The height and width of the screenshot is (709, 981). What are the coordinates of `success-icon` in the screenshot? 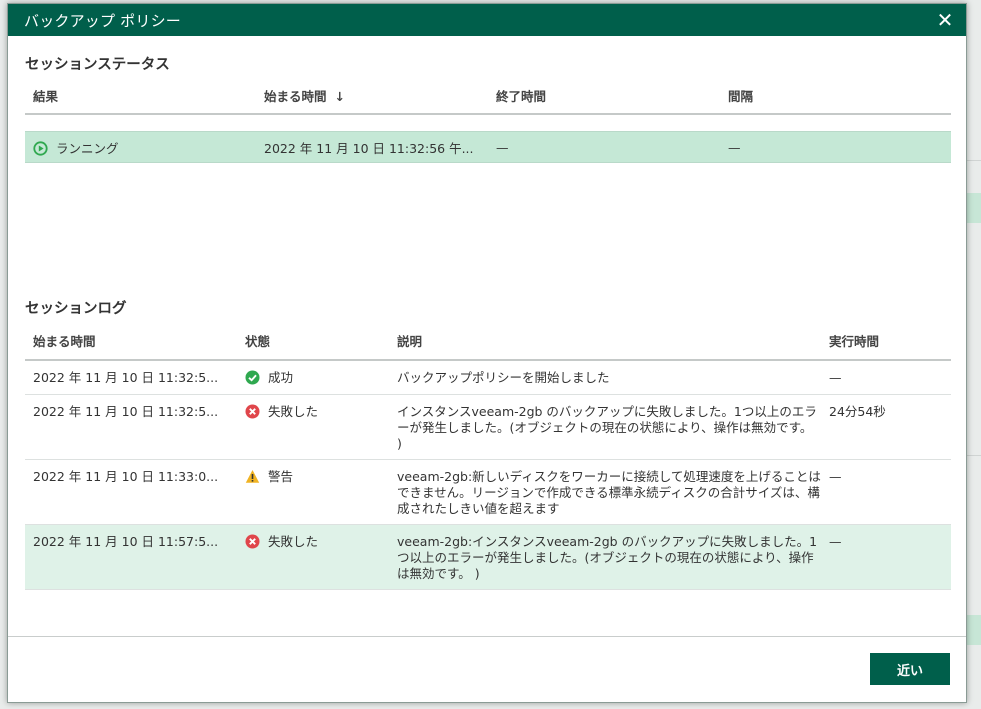 It's located at (252, 377).